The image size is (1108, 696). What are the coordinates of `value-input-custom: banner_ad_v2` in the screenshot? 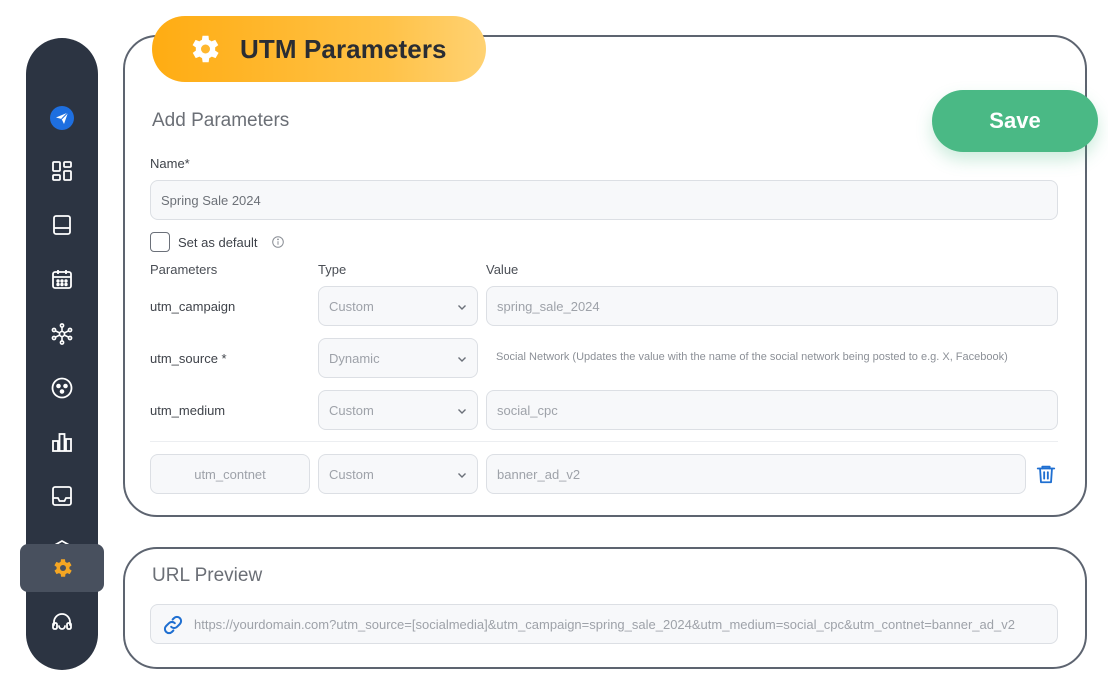 It's located at (756, 474).